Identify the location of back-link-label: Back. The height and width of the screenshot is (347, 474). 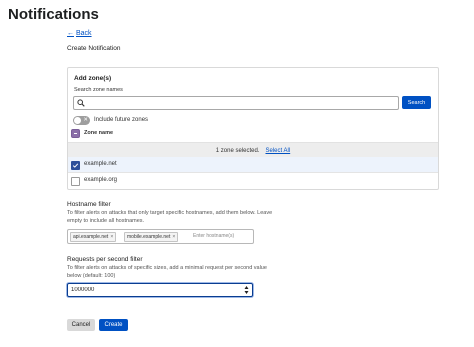
(84, 33).